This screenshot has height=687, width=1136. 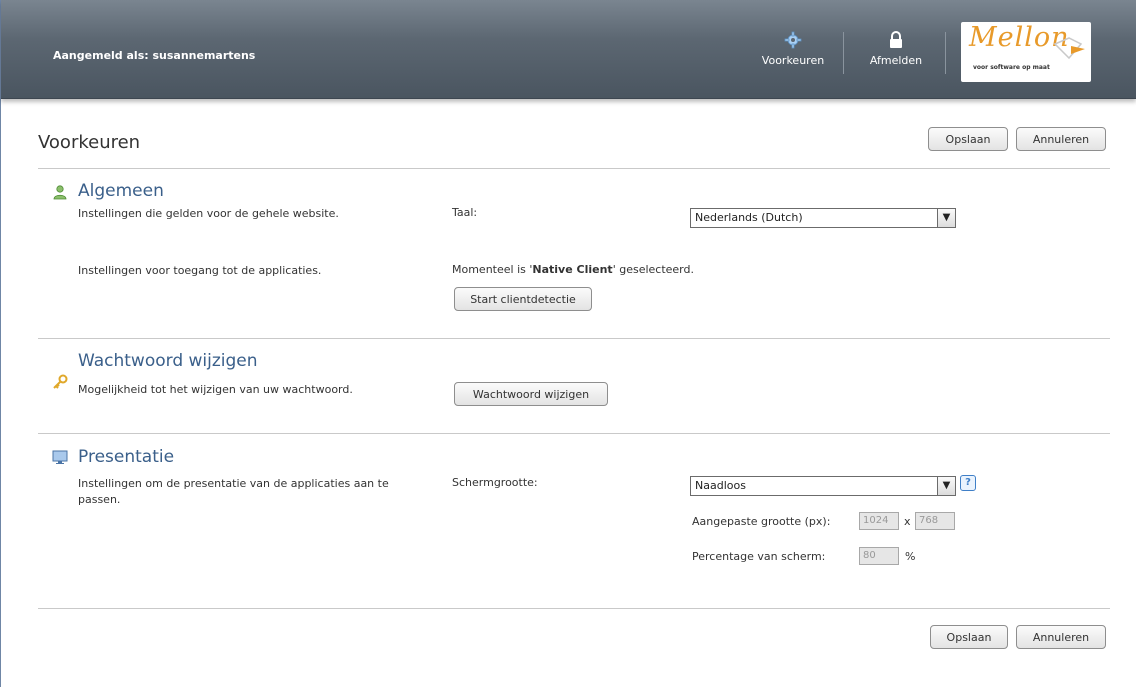 I want to click on screen-size-label: Schermgrootte:, so click(x=495, y=482).